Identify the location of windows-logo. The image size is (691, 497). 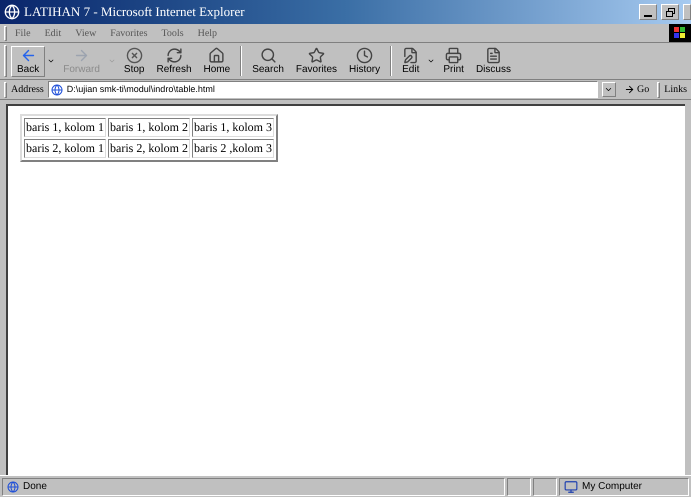
(680, 33).